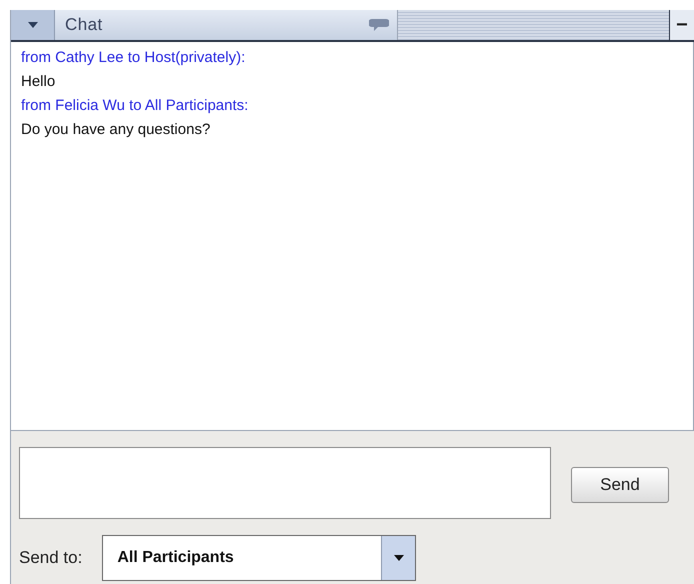 The image size is (694, 584). What do you see at coordinates (259, 558) in the screenshot?
I see `recipient-dropdown: All Participants` at bounding box center [259, 558].